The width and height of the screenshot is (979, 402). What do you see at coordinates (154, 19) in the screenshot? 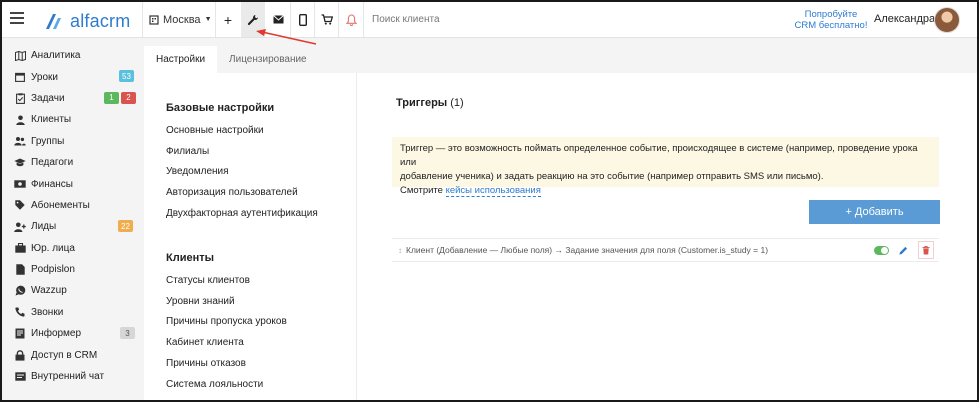
I see `building-icon` at bounding box center [154, 19].